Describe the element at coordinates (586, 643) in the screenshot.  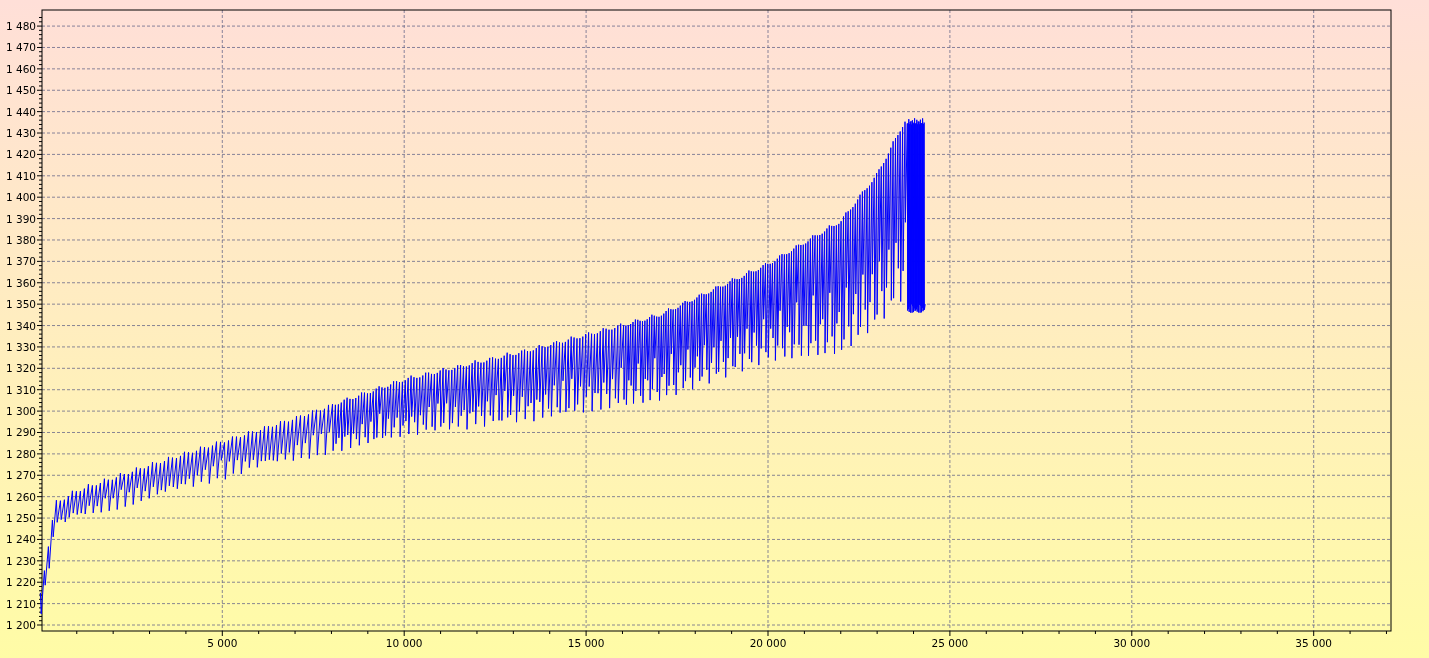
I see `x-tick-label: 15 000` at that location.